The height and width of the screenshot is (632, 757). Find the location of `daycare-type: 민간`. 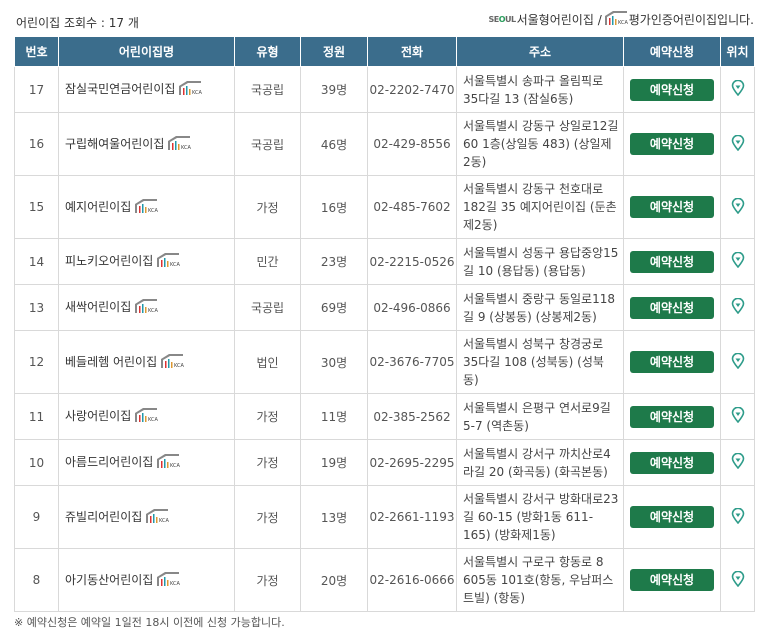

daycare-type: 민간 is located at coordinates (267, 261).